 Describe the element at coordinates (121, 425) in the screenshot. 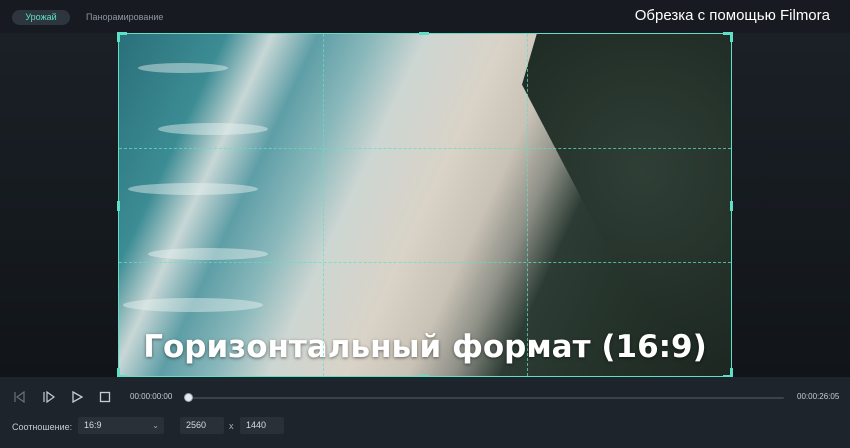

I see `ratio-select: 16:9 ⌄` at that location.